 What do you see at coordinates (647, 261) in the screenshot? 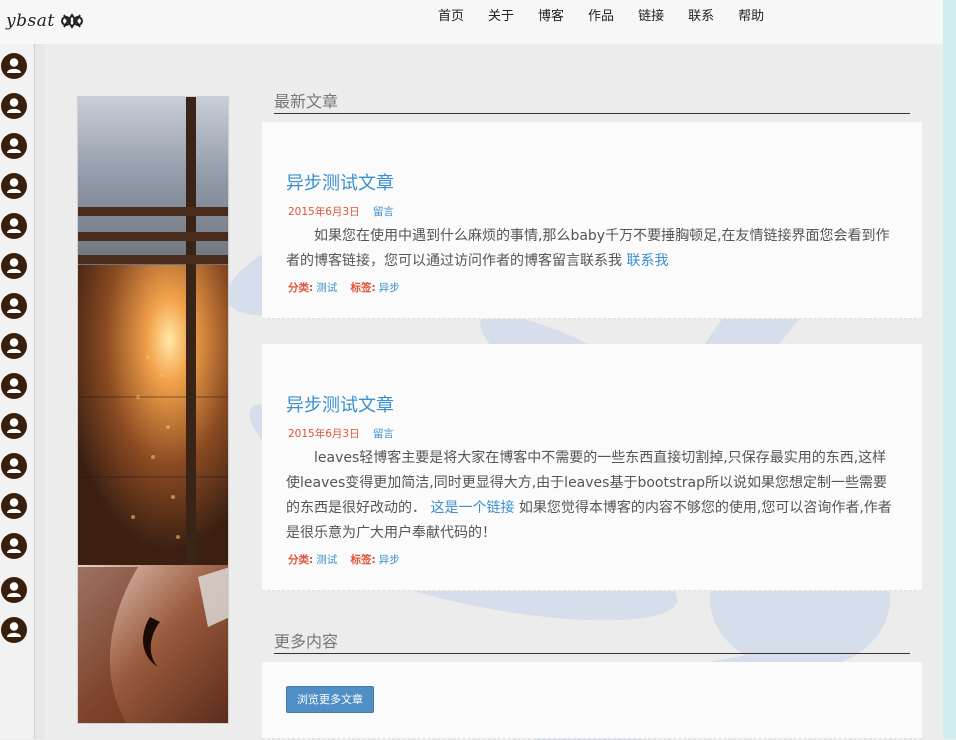
I see `contact-me-link: 联系我` at bounding box center [647, 261].